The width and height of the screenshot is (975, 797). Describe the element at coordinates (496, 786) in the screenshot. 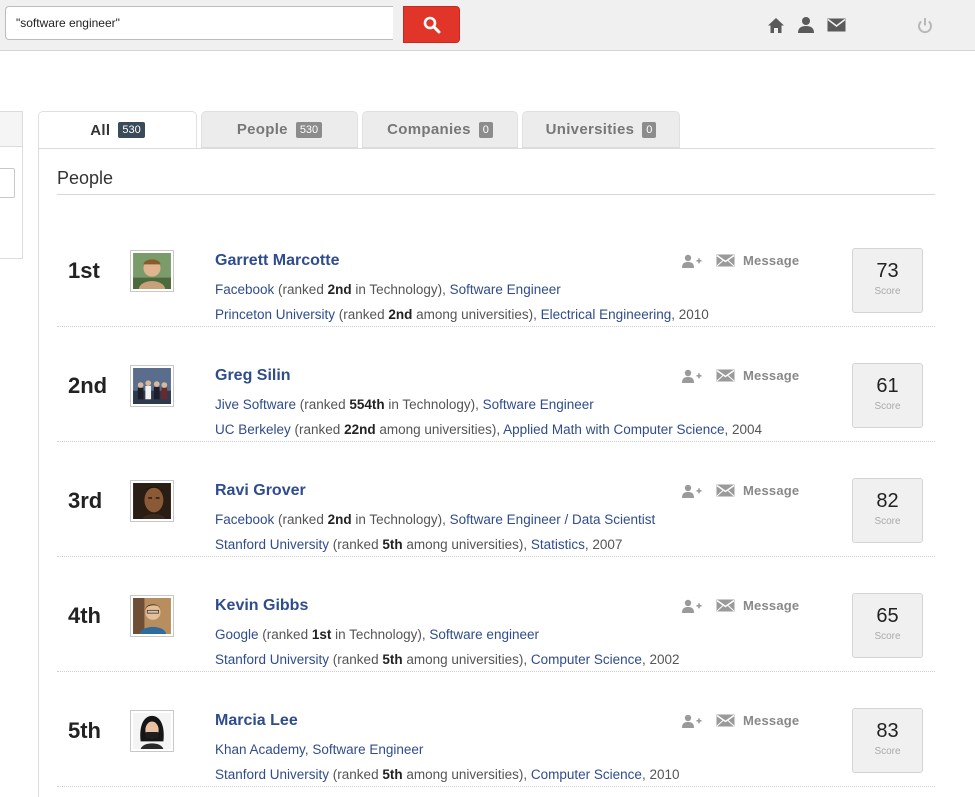

I see `row-divider` at that location.